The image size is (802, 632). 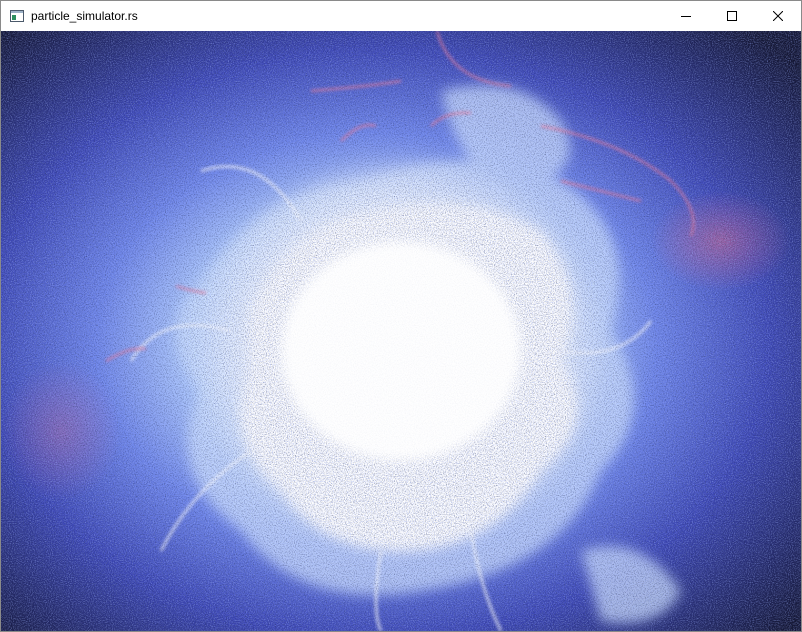 What do you see at coordinates (401, 16) in the screenshot?
I see `title-bar: particle_simulator.rs` at bounding box center [401, 16].